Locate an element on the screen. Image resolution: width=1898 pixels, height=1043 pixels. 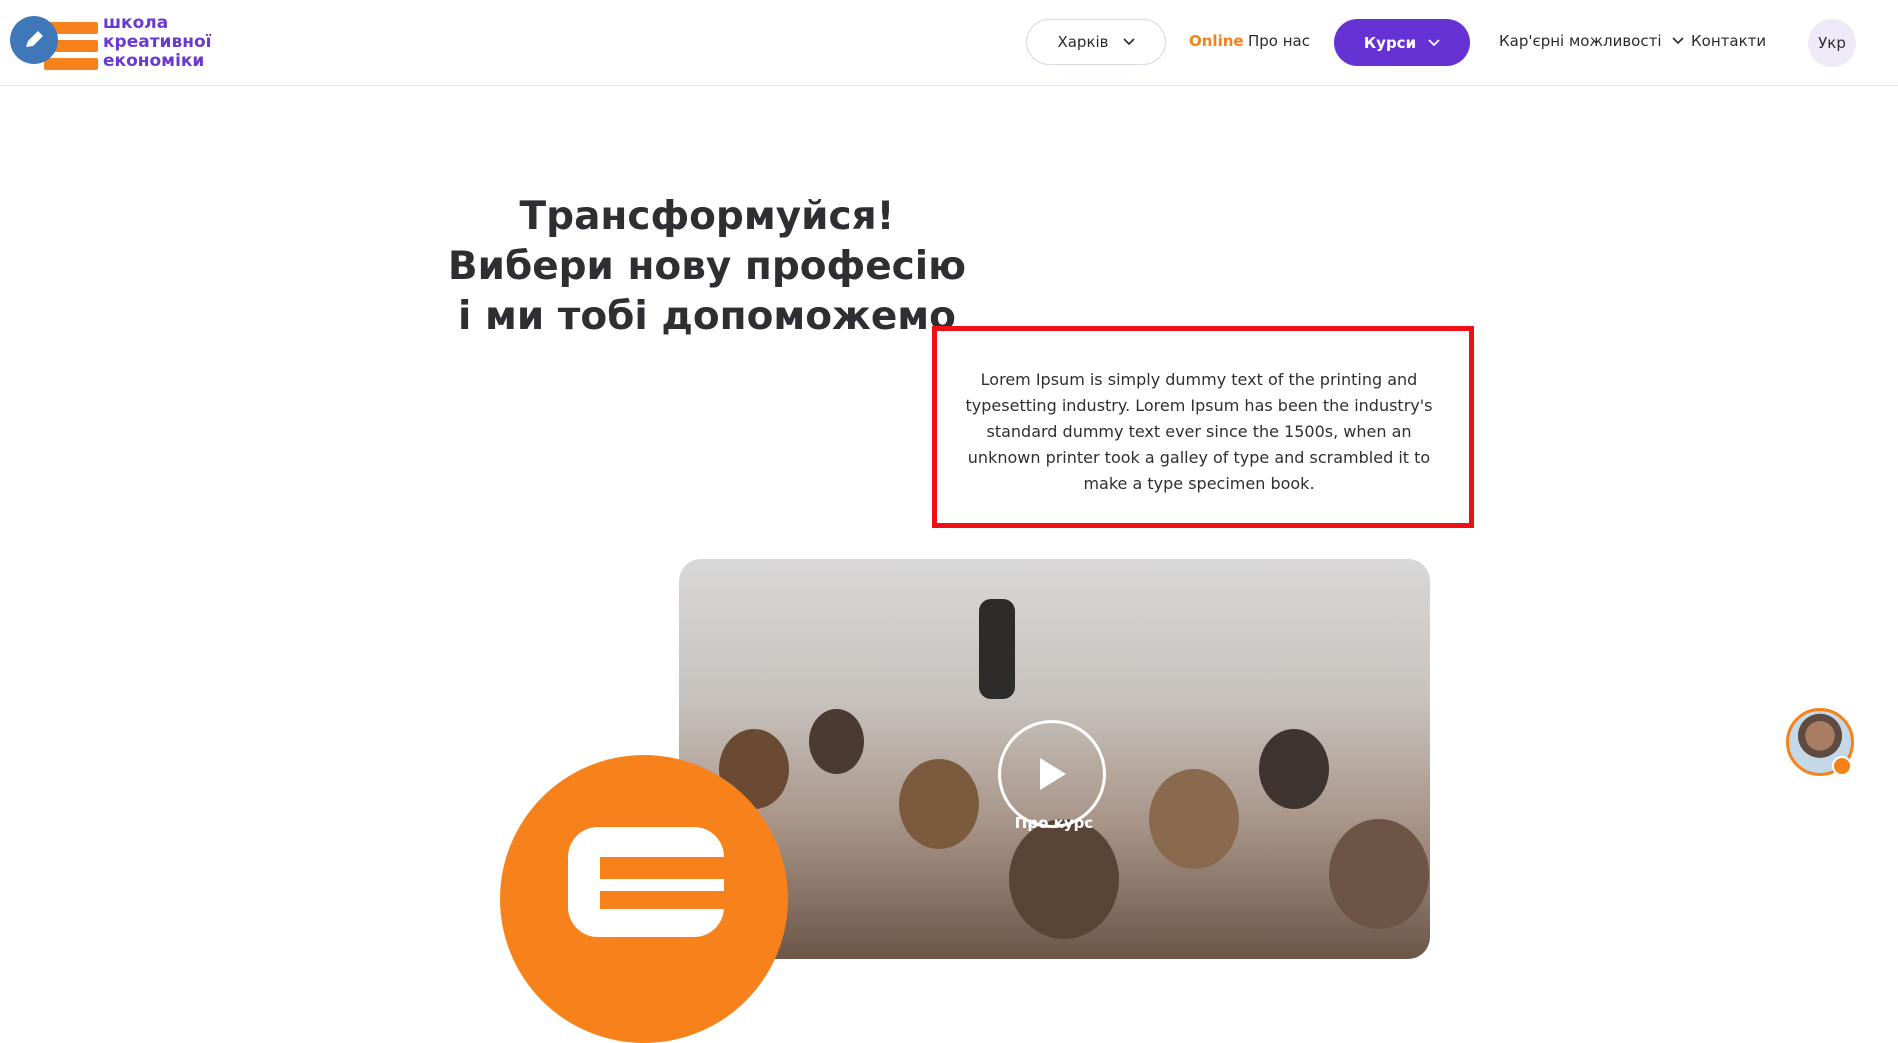
logo-text-line2: креативної is located at coordinates (157, 42).